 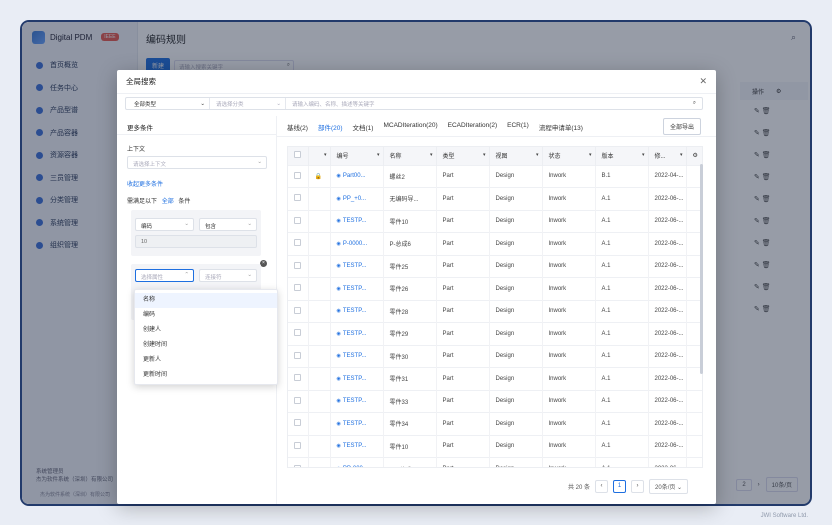 What do you see at coordinates (197, 162) in the screenshot?
I see `context-select: 请选择上下文 ⌄` at bounding box center [197, 162].